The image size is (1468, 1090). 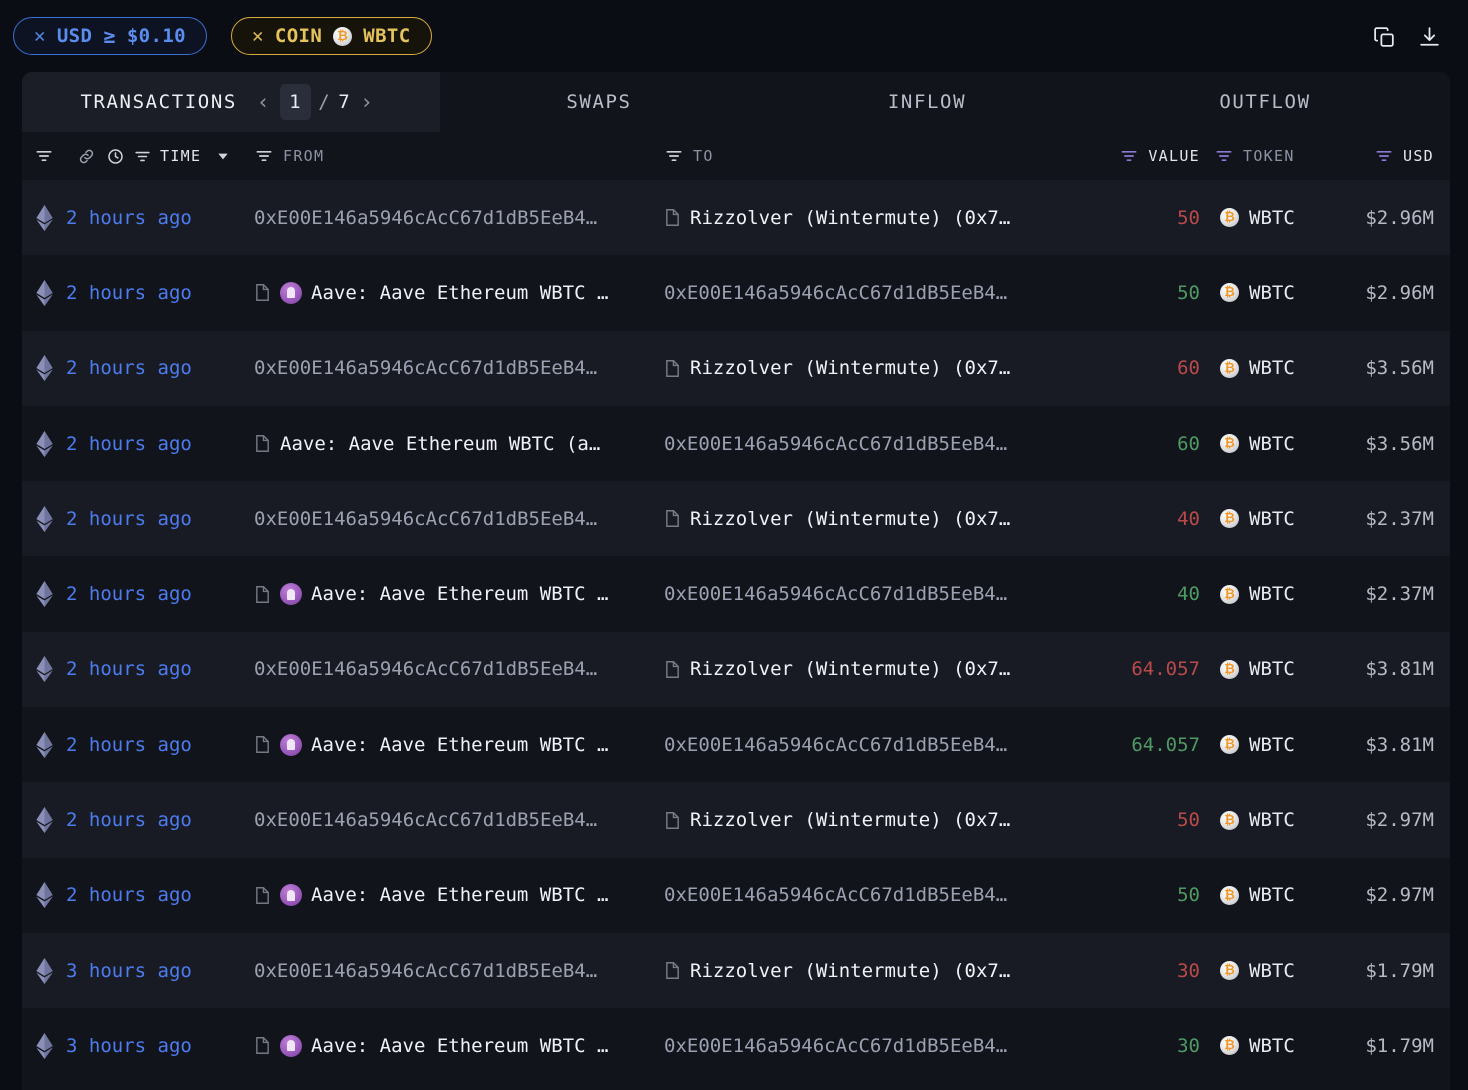 What do you see at coordinates (44, 156) in the screenshot?
I see `column-header-filter` at bounding box center [44, 156].